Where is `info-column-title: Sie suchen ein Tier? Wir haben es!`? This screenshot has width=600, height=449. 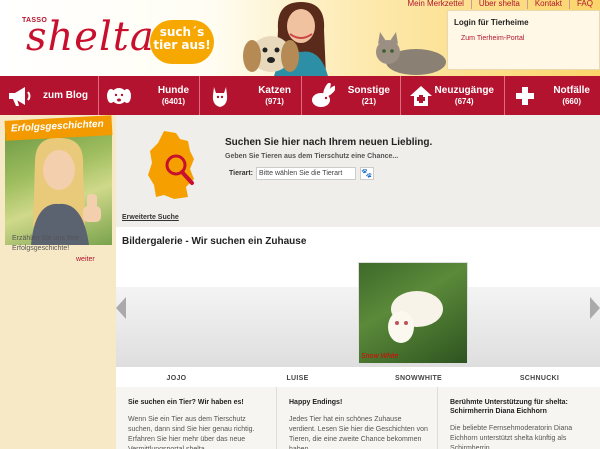
info-column-title: Sie suchen ein Tier? Wir haben es! is located at coordinates (198, 402).